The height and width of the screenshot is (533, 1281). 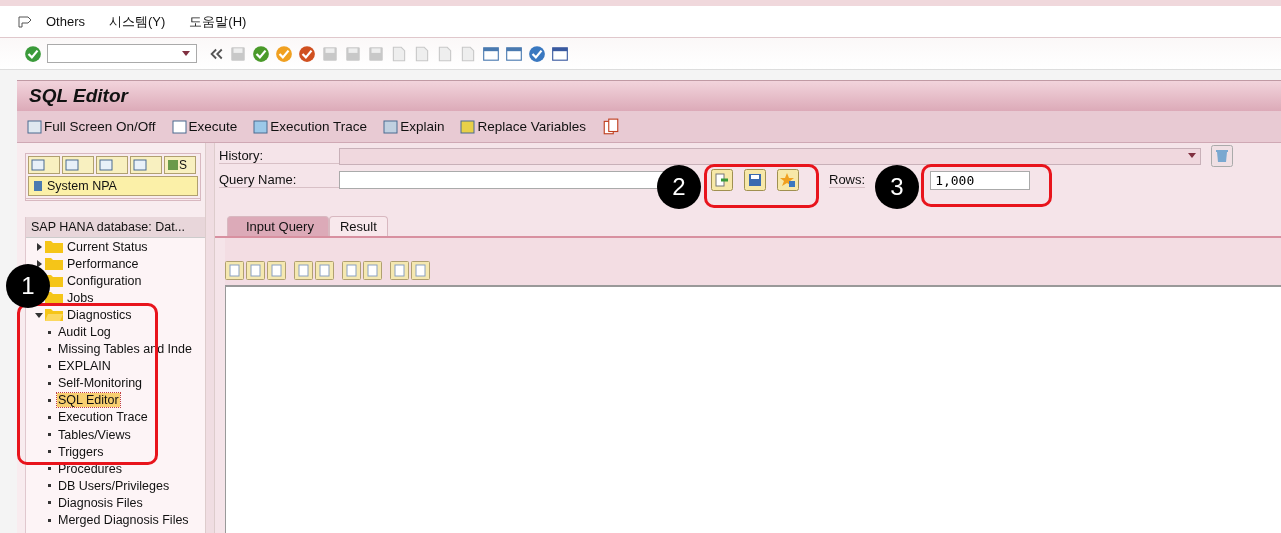 I want to click on step-number-marker: 1, so click(x=28, y=286).